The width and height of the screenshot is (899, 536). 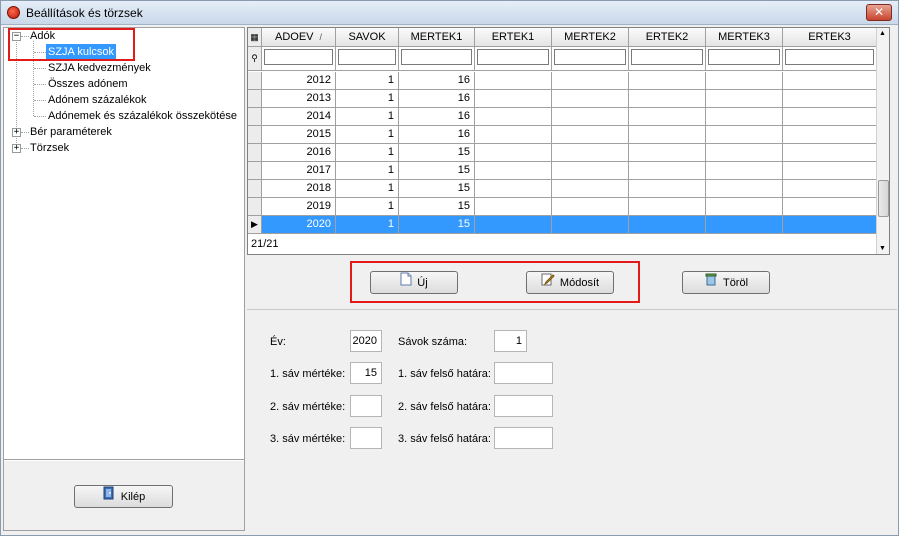 What do you see at coordinates (882, 33) in the screenshot?
I see `scroll-up-icon: ▲` at bounding box center [882, 33].